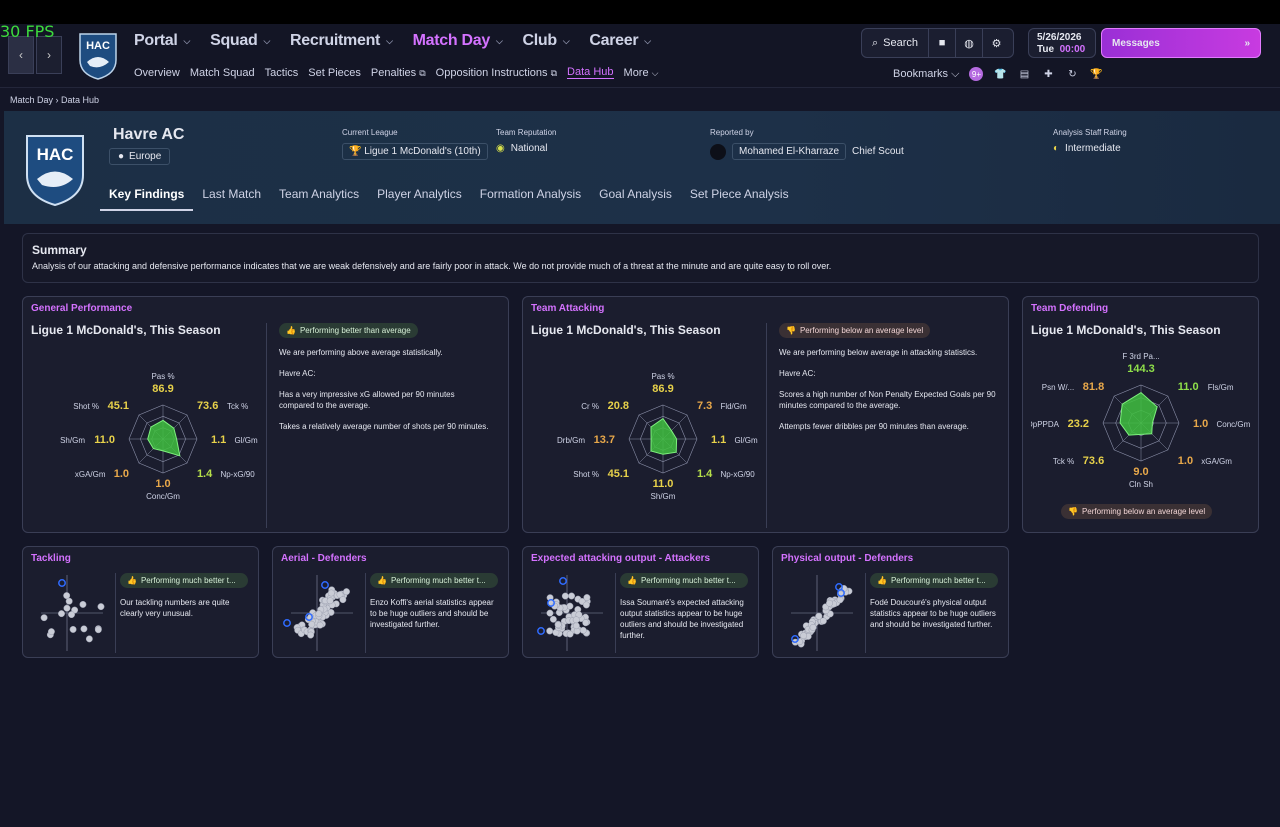 The width and height of the screenshot is (1280, 827). I want to click on submenu-set-pieces: Set Pieces, so click(334, 73).